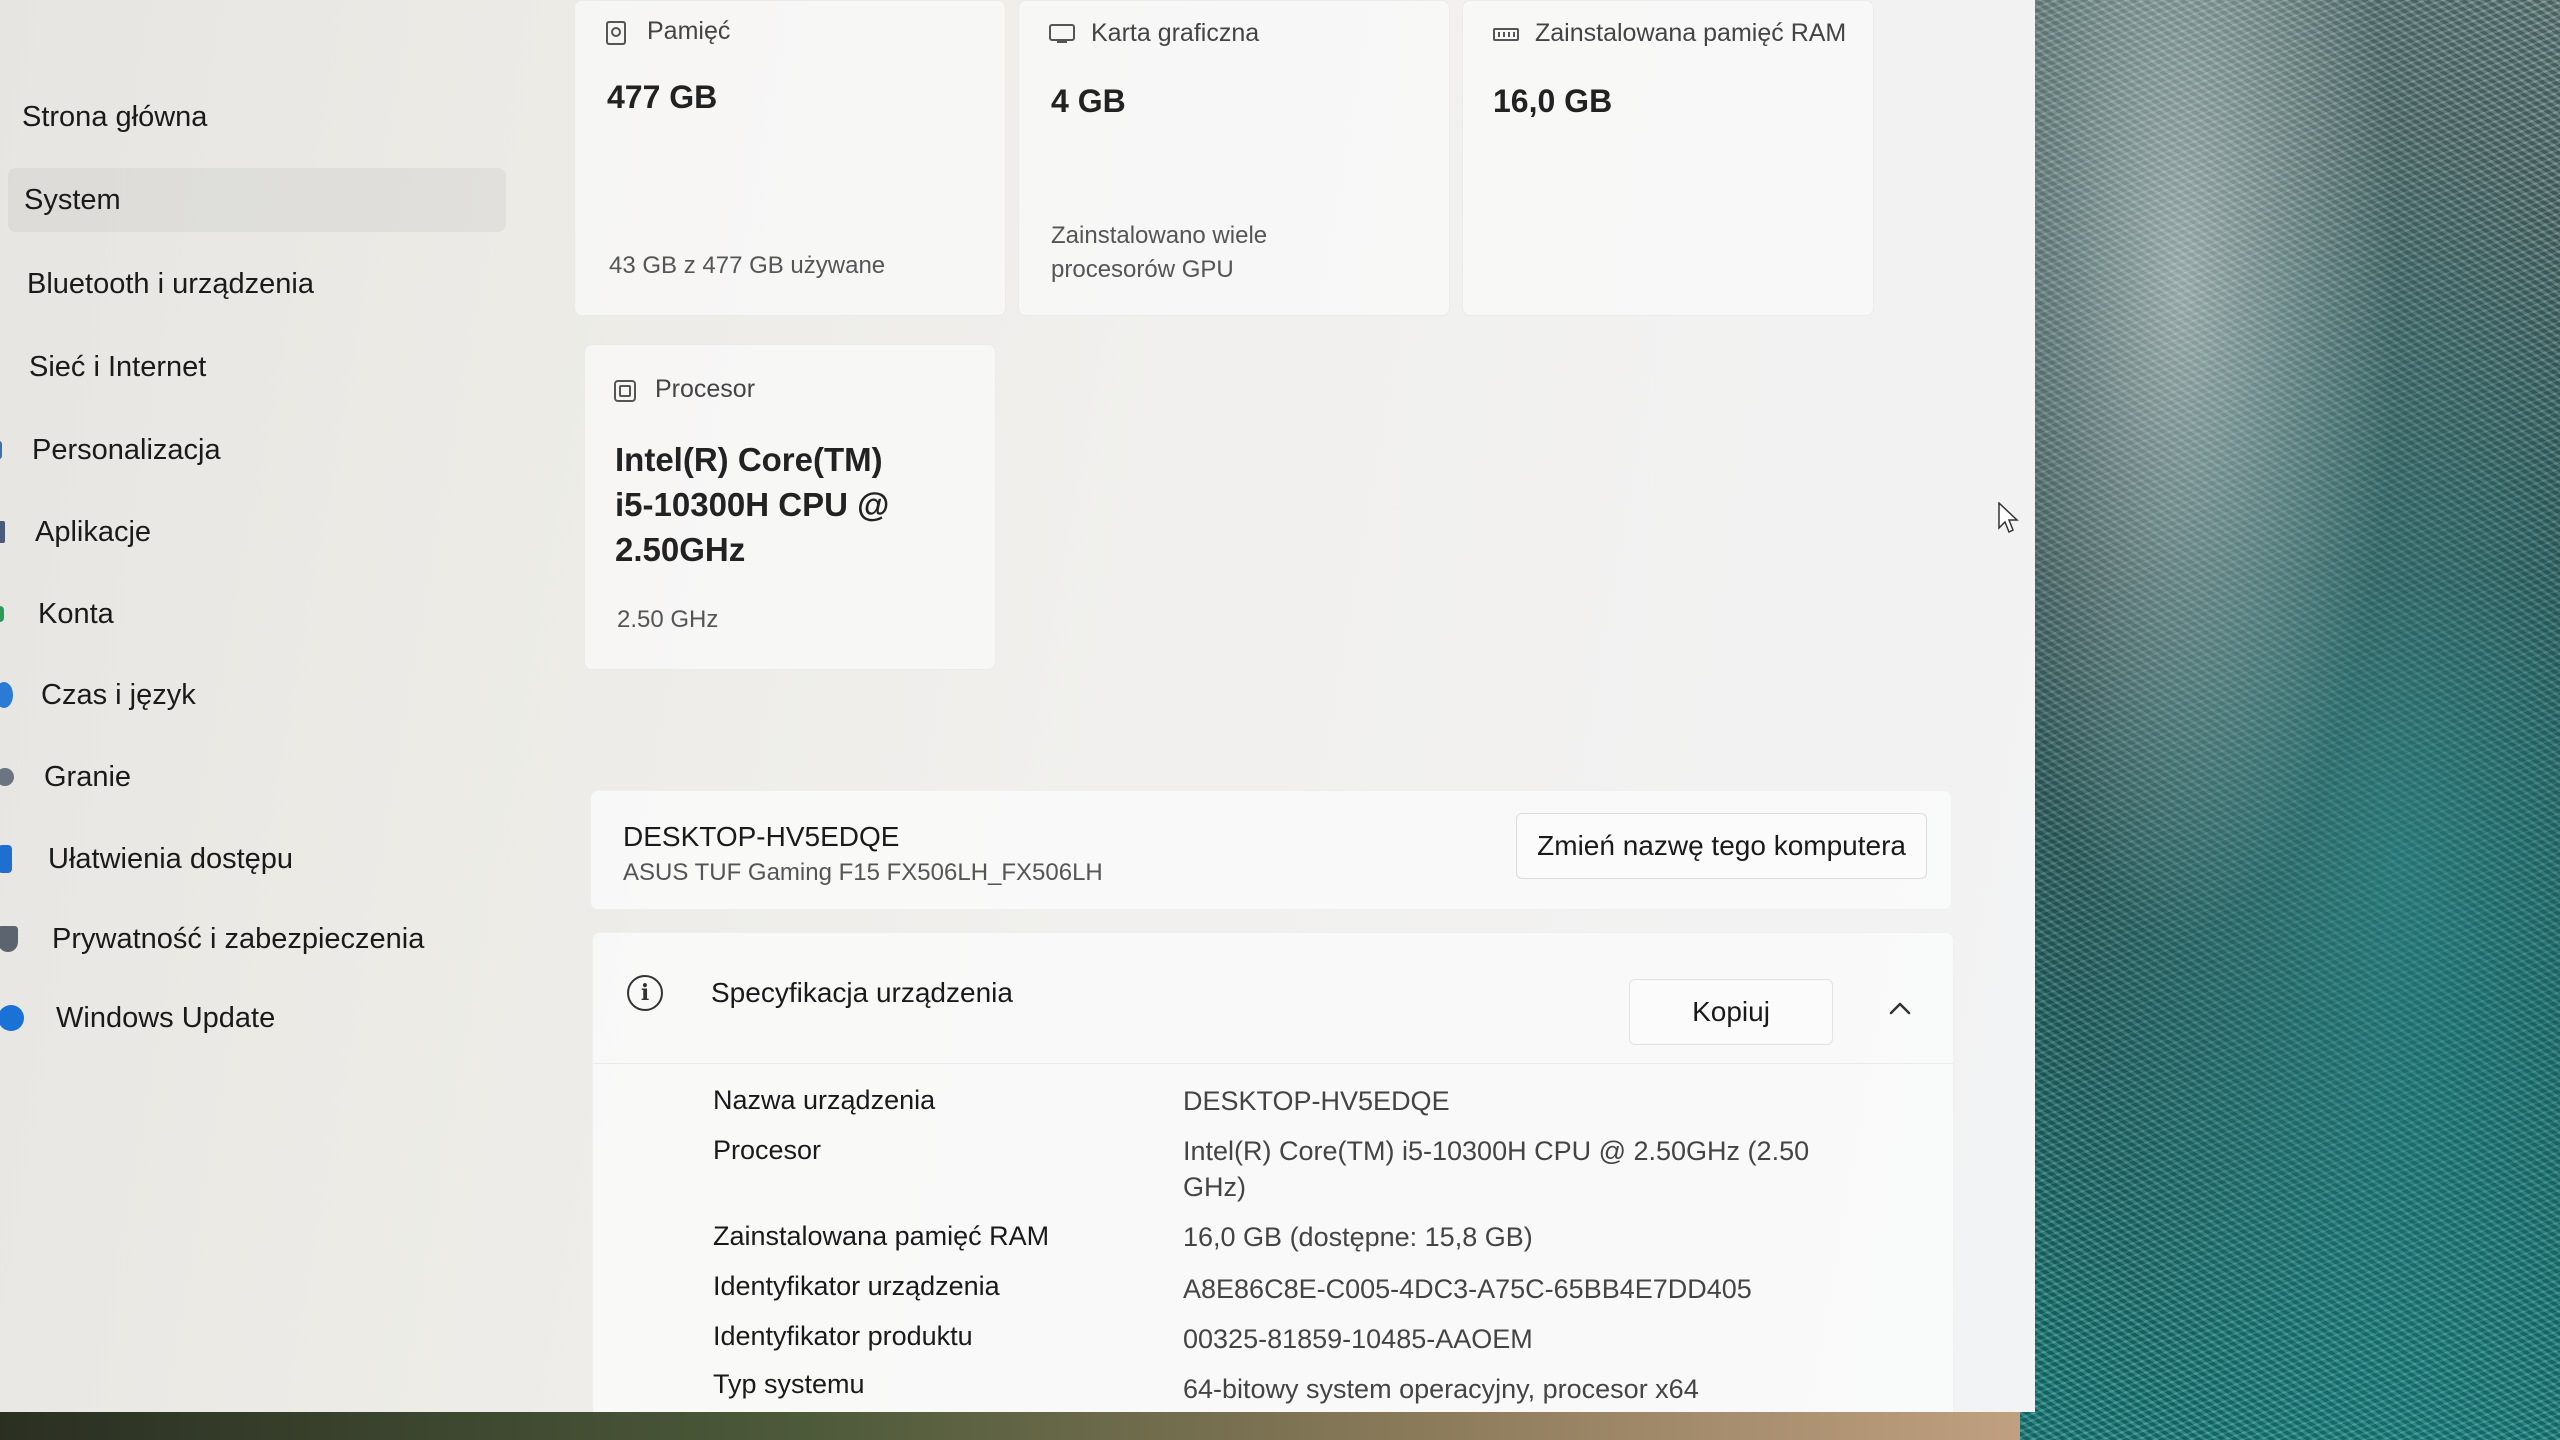 The width and height of the screenshot is (2560, 1440). Describe the element at coordinates (1316, 1101) in the screenshot. I see `spec-value-device-name: DESKTOP-HV5EDQE` at that location.